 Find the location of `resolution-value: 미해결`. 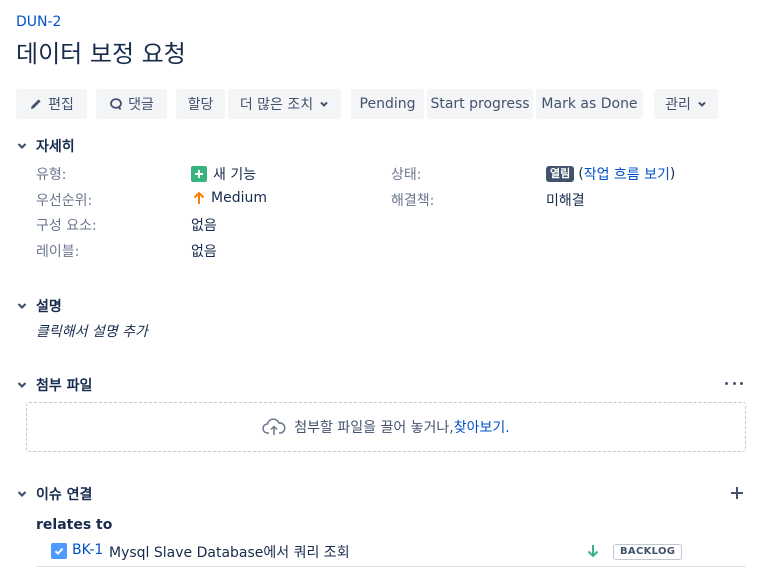

resolution-value: 미해결 is located at coordinates (565, 201).